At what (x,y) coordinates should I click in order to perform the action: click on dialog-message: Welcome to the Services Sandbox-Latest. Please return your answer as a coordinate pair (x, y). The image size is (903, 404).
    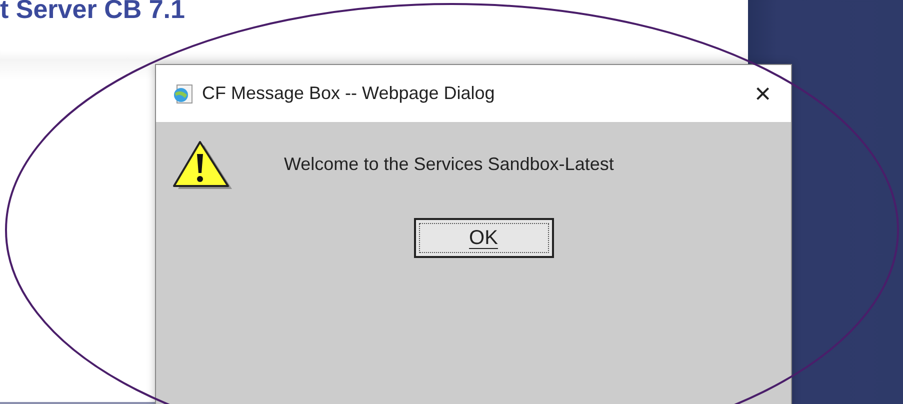
    Looking at the image, I should click on (449, 164).